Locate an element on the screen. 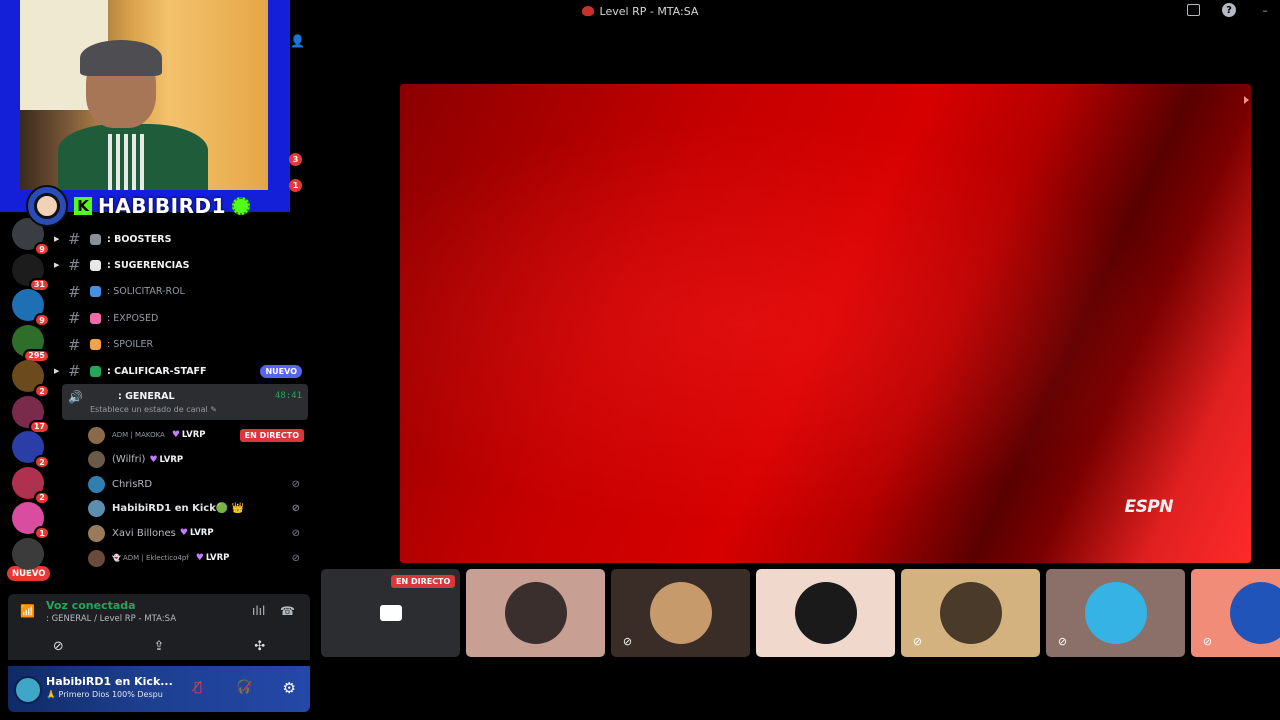 This screenshot has width=1280, height=720. disconnect-icon: ☎ is located at coordinates (287, 611).